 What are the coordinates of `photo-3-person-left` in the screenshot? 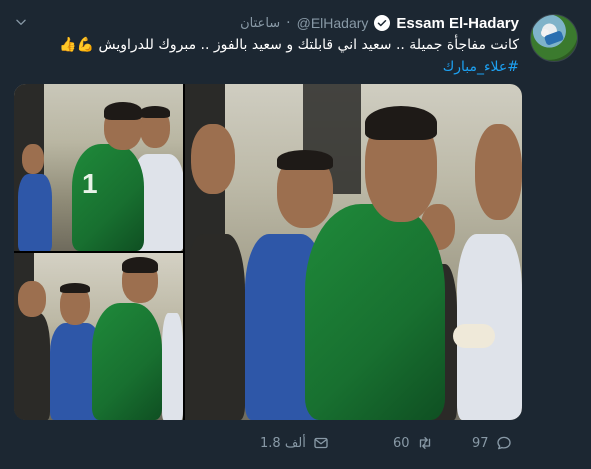 It's located at (215, 327).